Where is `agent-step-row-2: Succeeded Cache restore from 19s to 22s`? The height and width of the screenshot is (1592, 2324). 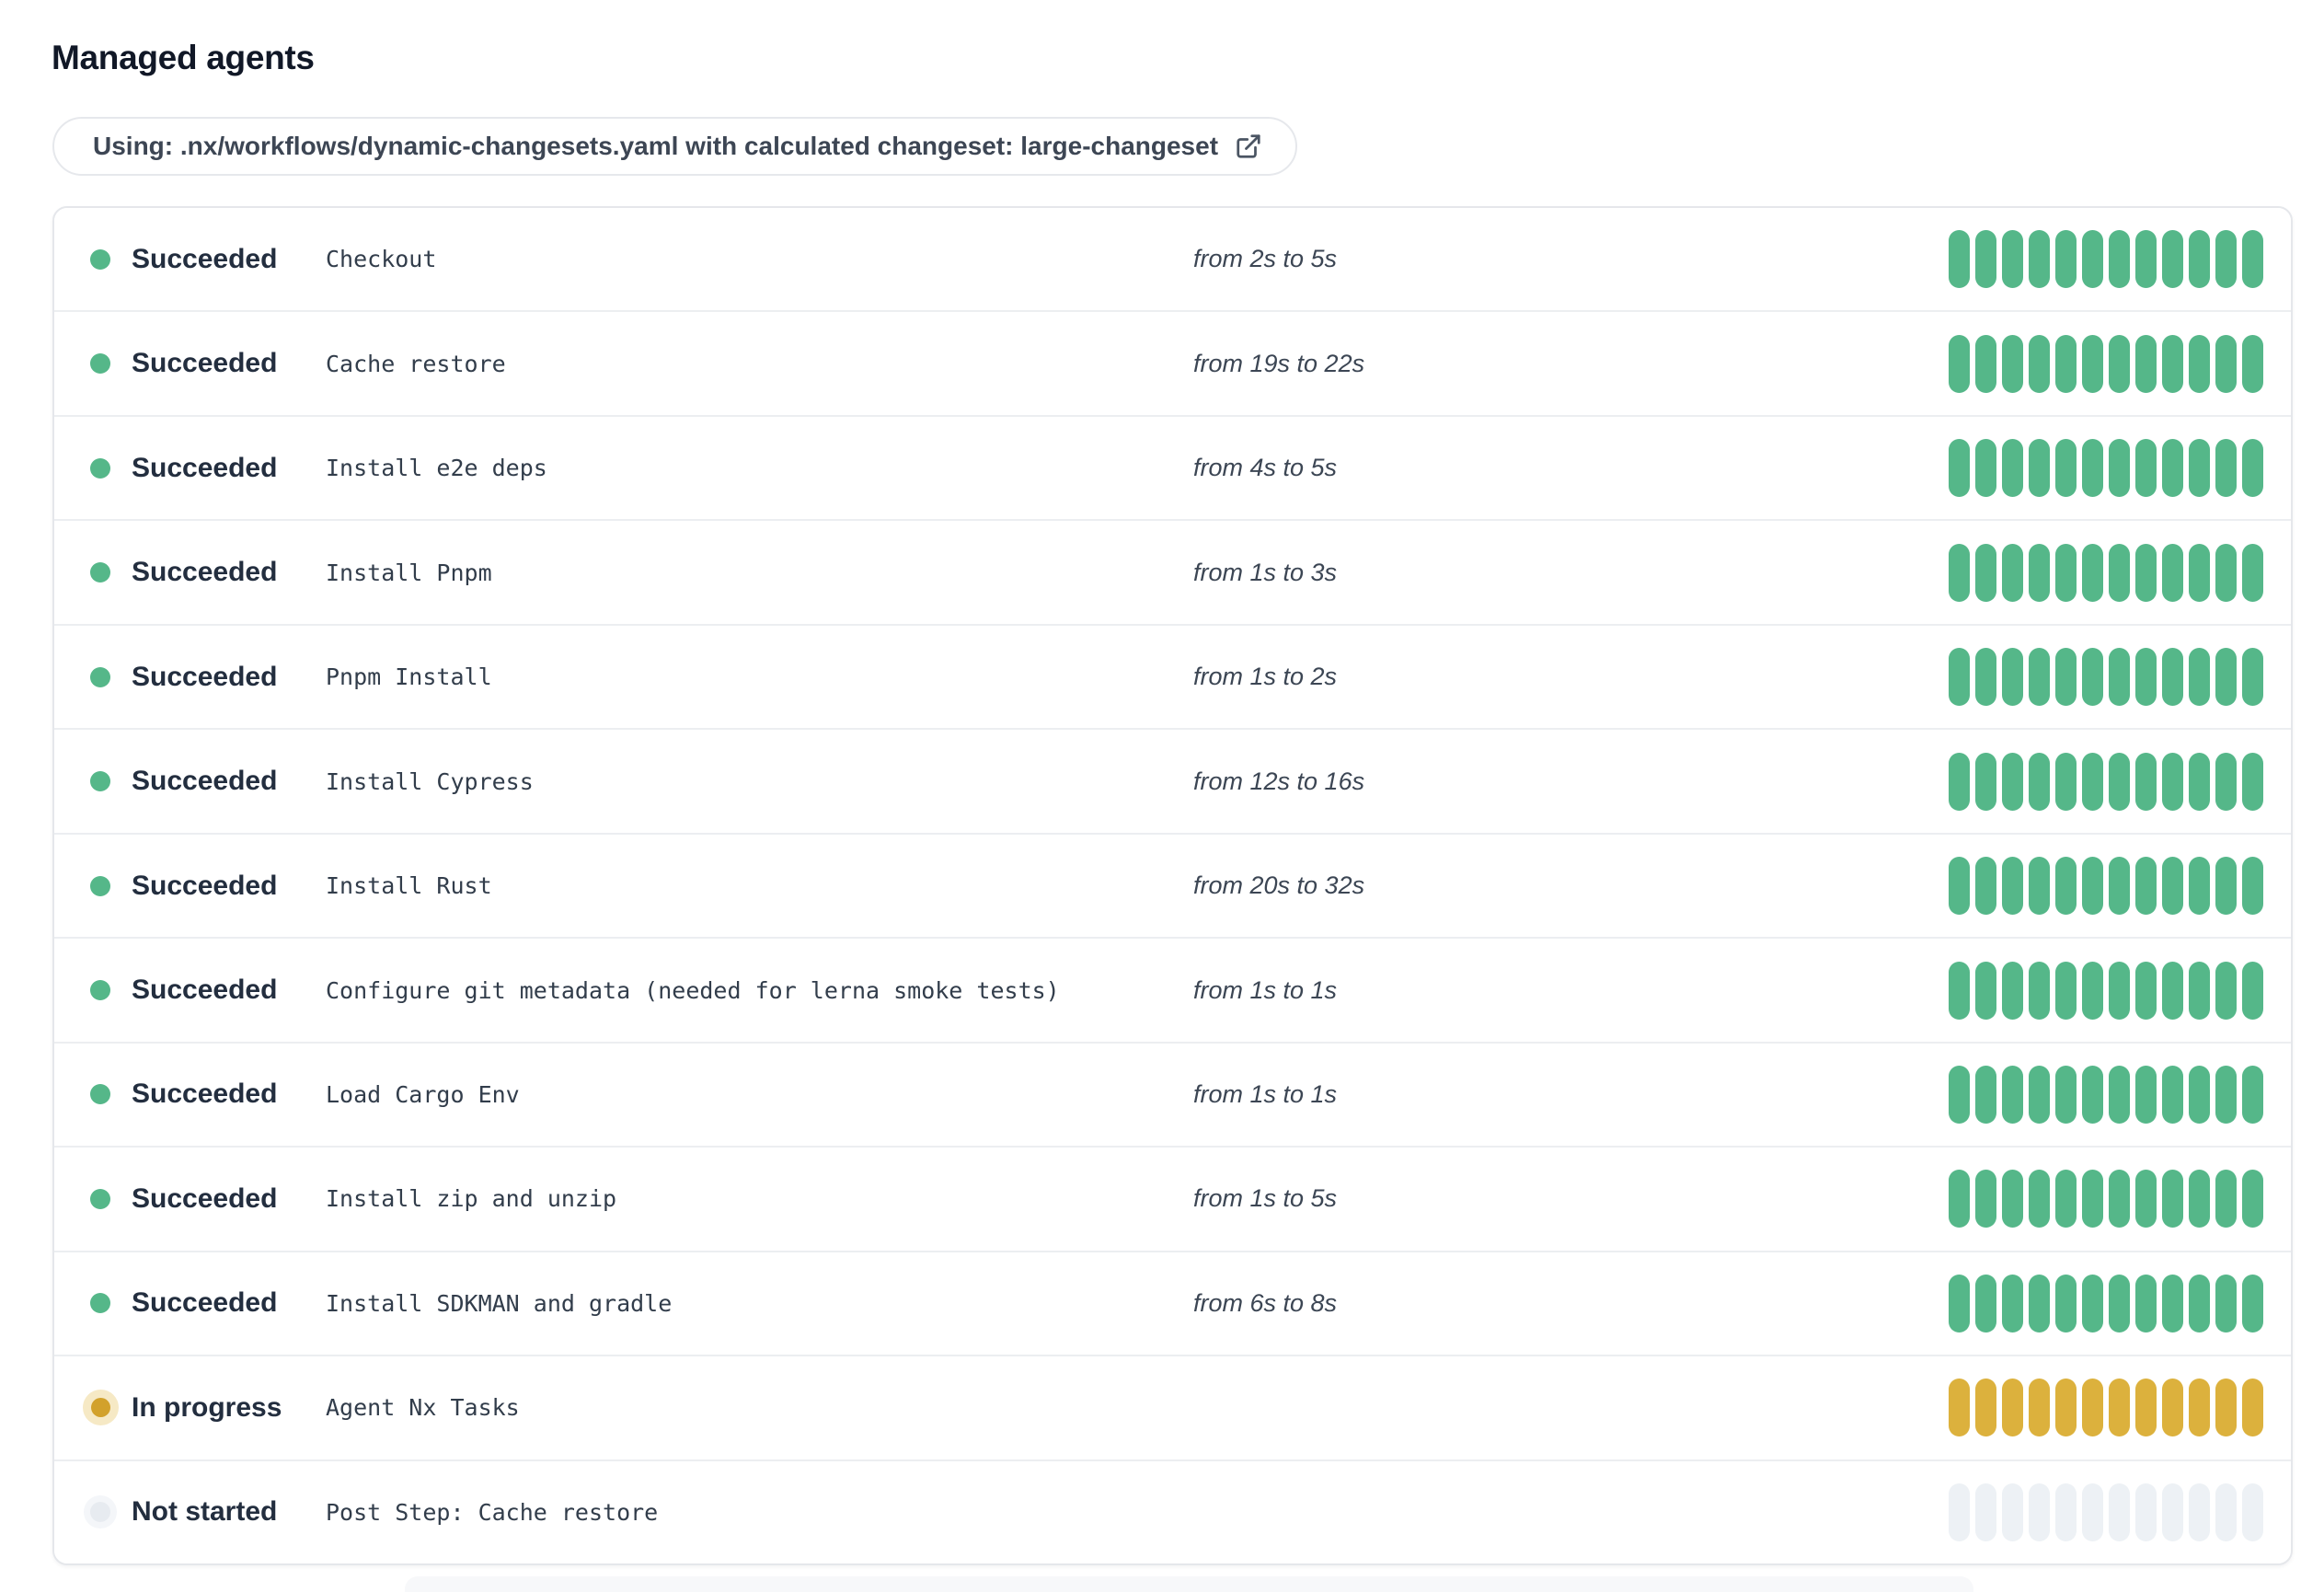
agent-step-row-2: Succeeded Cache restore from 19s to 22s is located at coordinates (1172, 362).